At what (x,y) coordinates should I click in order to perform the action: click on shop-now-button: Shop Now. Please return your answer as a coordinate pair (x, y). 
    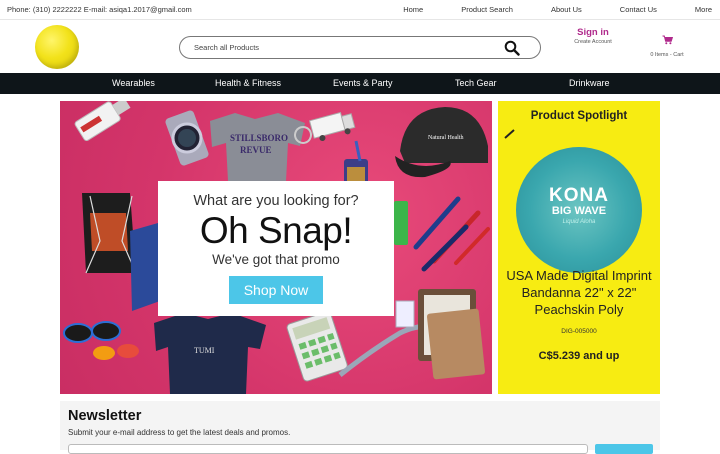
    Looking at the image, I should click on (276, 290).